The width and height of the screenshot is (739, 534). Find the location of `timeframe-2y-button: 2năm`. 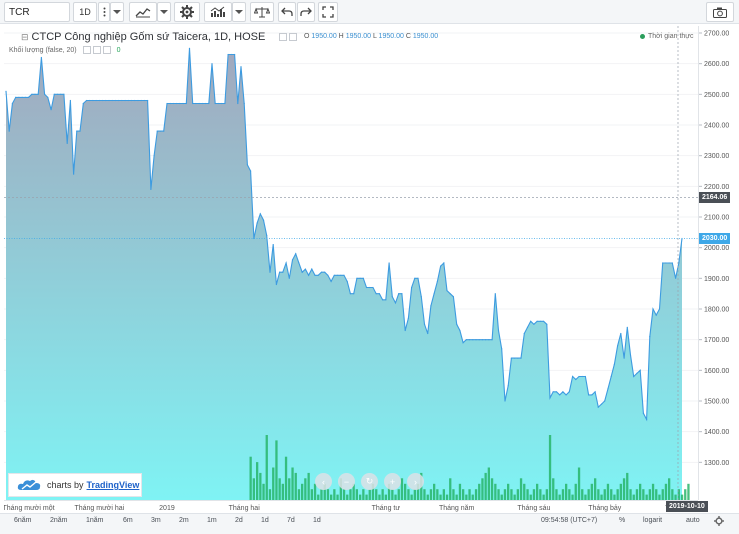

timeframe-2y-button: 2năm is located at coordinates (59, 520).